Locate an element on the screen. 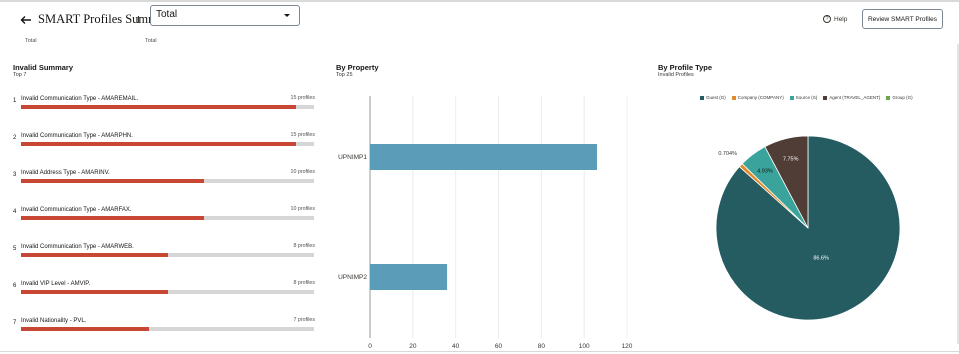  sub-label-right: Total is located at coordinates (151, 41).